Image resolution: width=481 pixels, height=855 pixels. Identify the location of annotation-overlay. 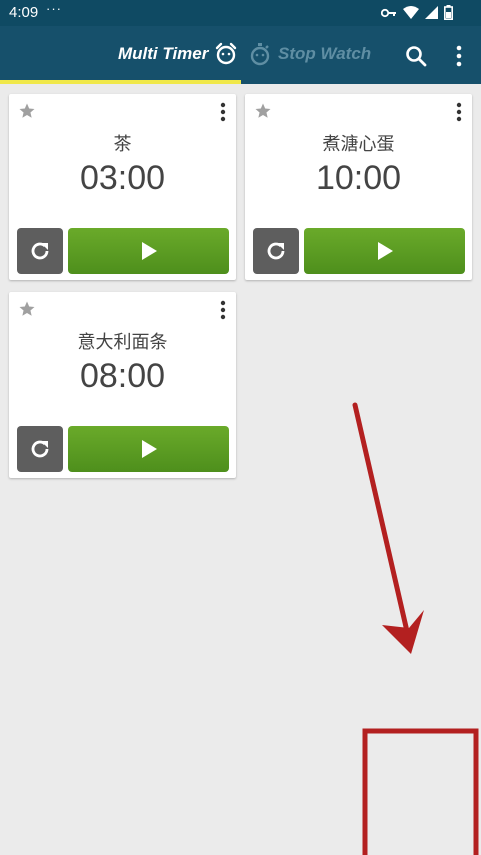
(415, 628).